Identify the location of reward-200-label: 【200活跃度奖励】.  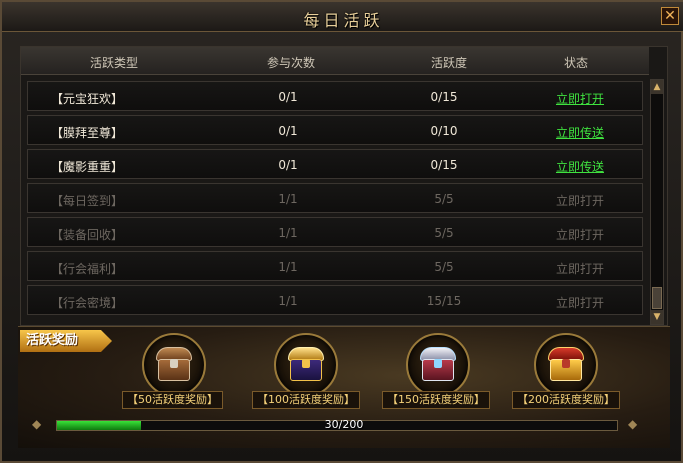
(566, 400).